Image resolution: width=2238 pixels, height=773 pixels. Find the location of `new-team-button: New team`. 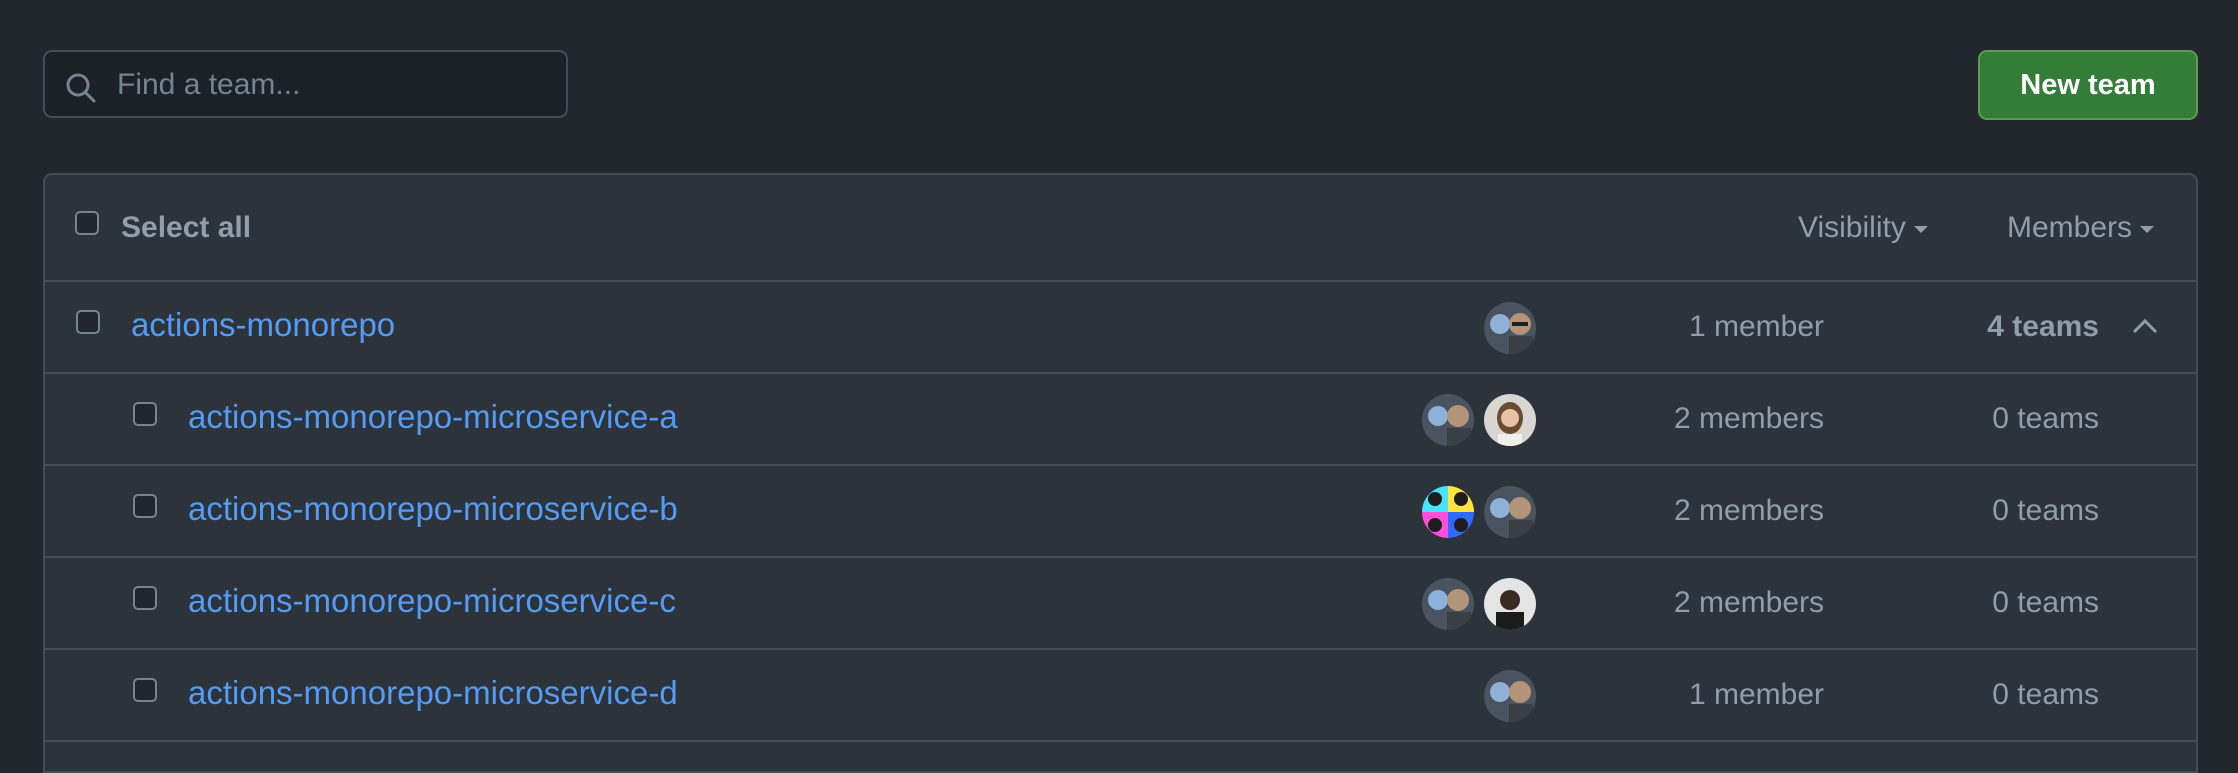

new-team-button: New team is located at coordinates (2088, 85).